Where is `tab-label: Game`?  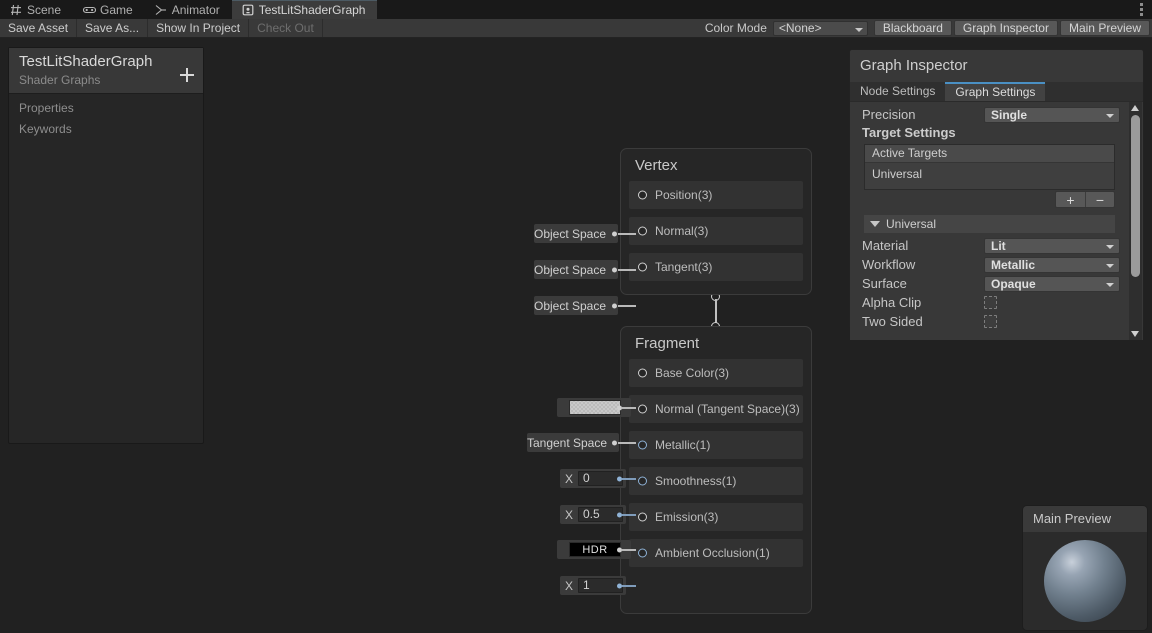 tab-label: Game is located at coordinates (116, 9).